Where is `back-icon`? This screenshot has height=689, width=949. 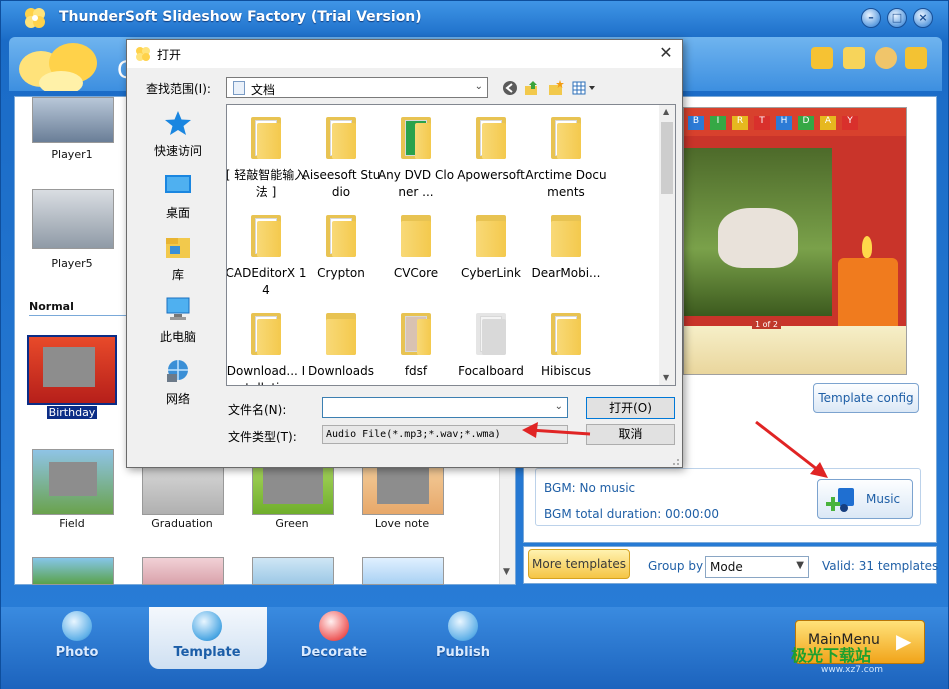
back-icon is located at coordinates (510, 88).